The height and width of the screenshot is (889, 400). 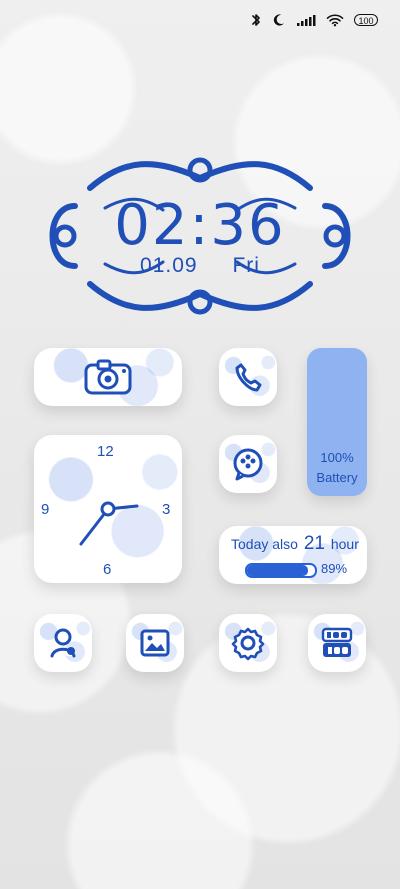 I want to click on image-icon, so click(x=155, y=643).